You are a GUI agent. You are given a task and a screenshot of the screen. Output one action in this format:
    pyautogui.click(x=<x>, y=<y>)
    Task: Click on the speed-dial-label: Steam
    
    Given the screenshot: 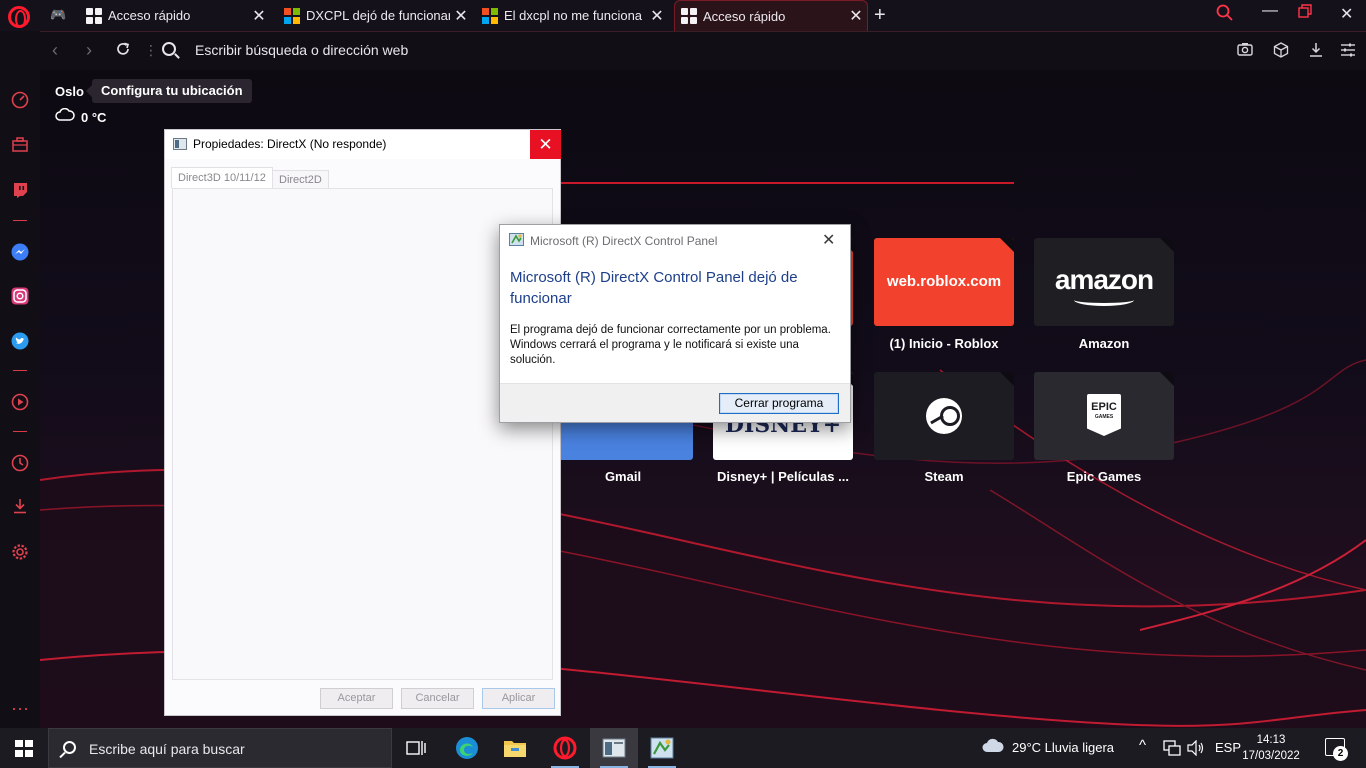 What is the action you would take?
    pyautogui.click(x=944, y=476)
    